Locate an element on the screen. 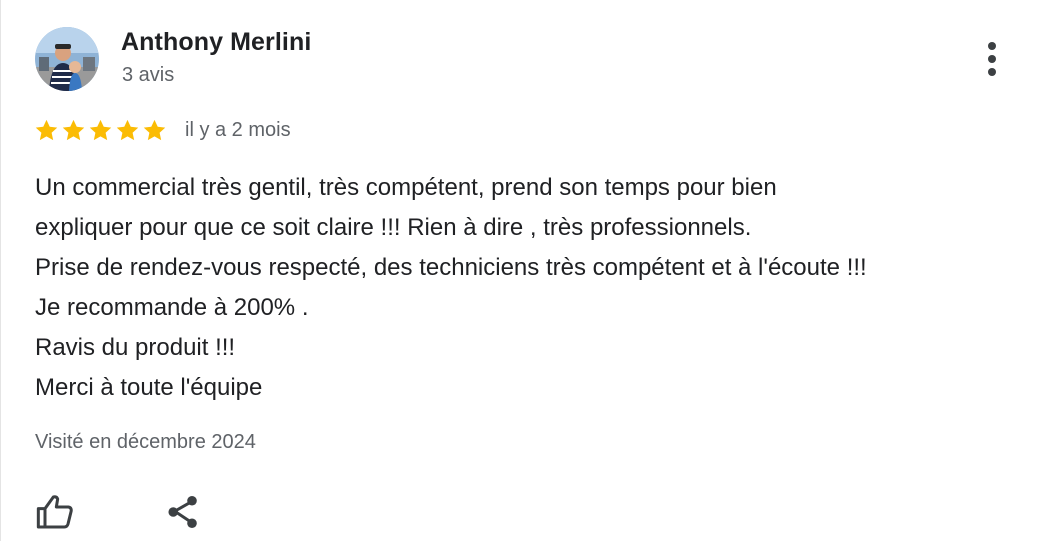 The width and height of the screenshot is (1042, 541). more-options-button is located at coordinates (992, 59).